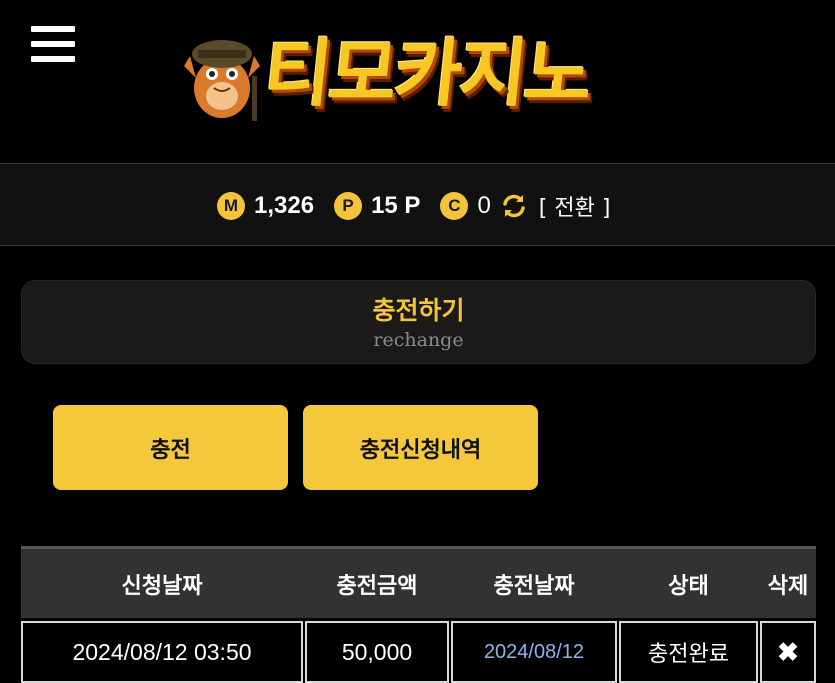 The width and height of the screenshot is (835, 683). Describe the element at coordinates (534, 652) in the screenshot. I see `cell-charge-date: 2024/08/12` at that location.